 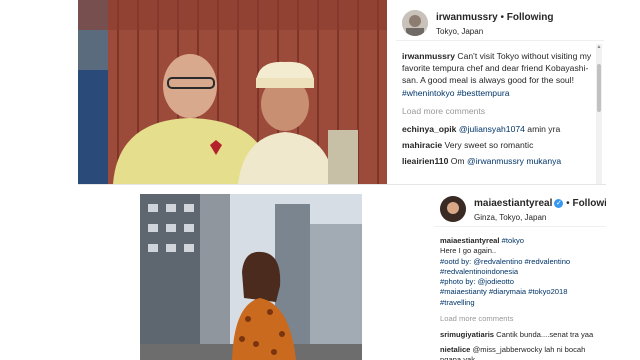 I want to click on caption-line: #maiaestianty #diarymaia #tokyo2018, so click(x=503, y=291).